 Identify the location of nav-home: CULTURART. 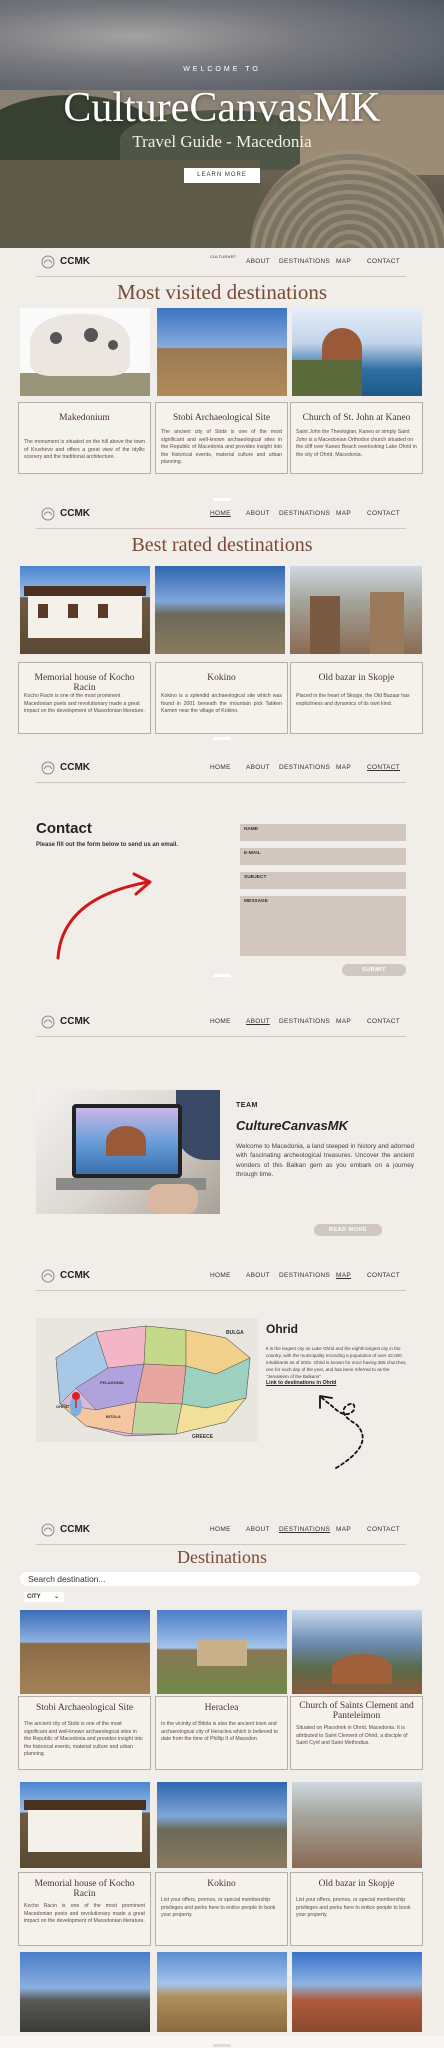
(223, 256).